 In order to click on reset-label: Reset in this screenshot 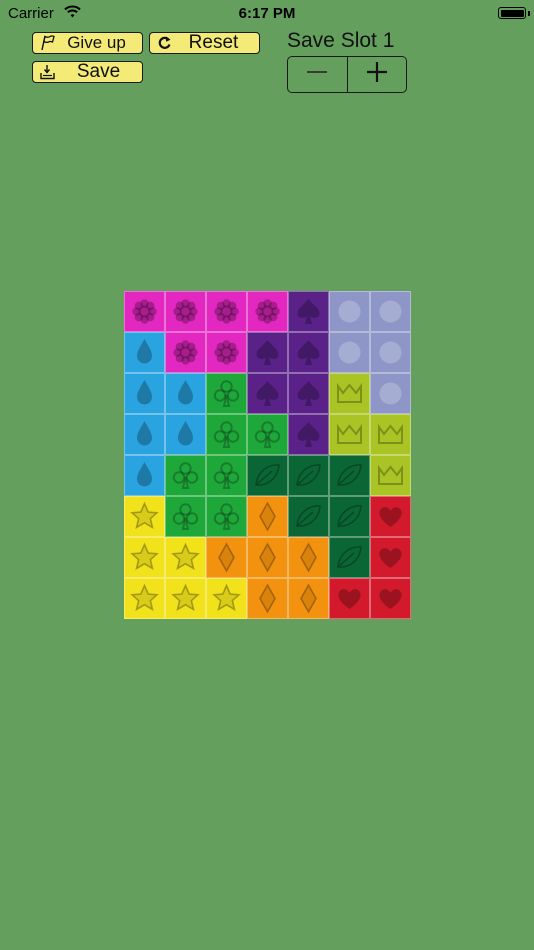, I will do `click(213, 42)`.